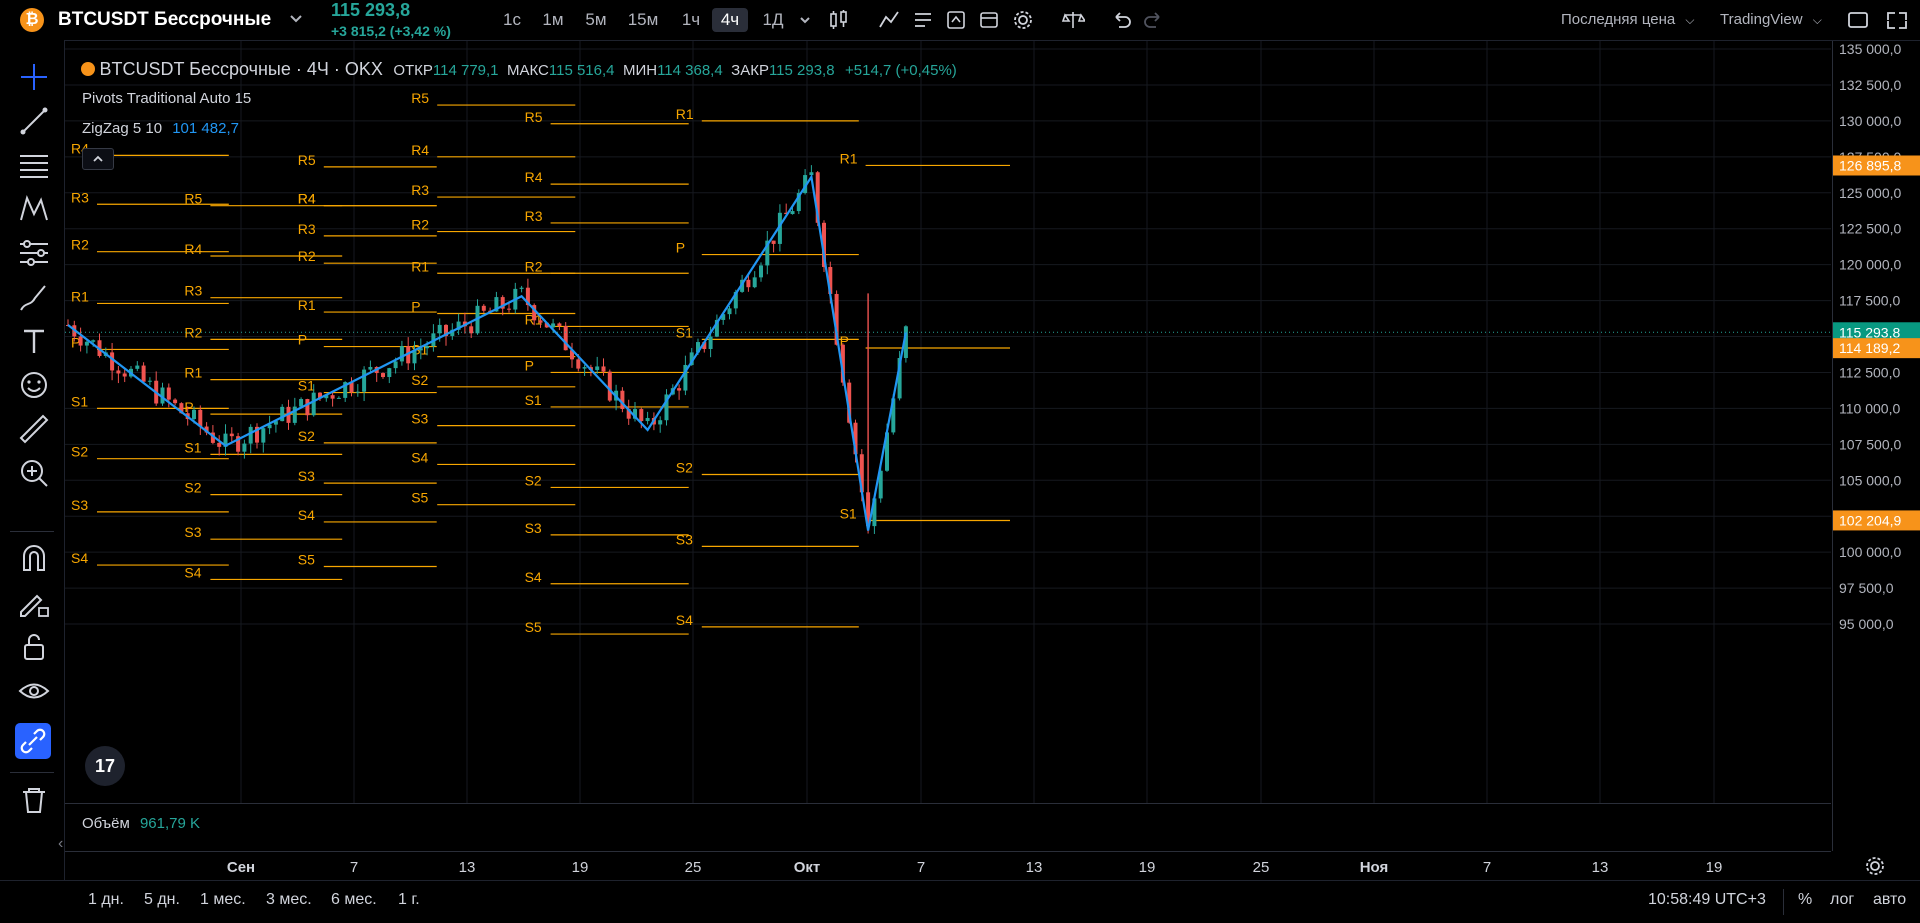  I want to click on pivot-label: R5, so click(193, 199).